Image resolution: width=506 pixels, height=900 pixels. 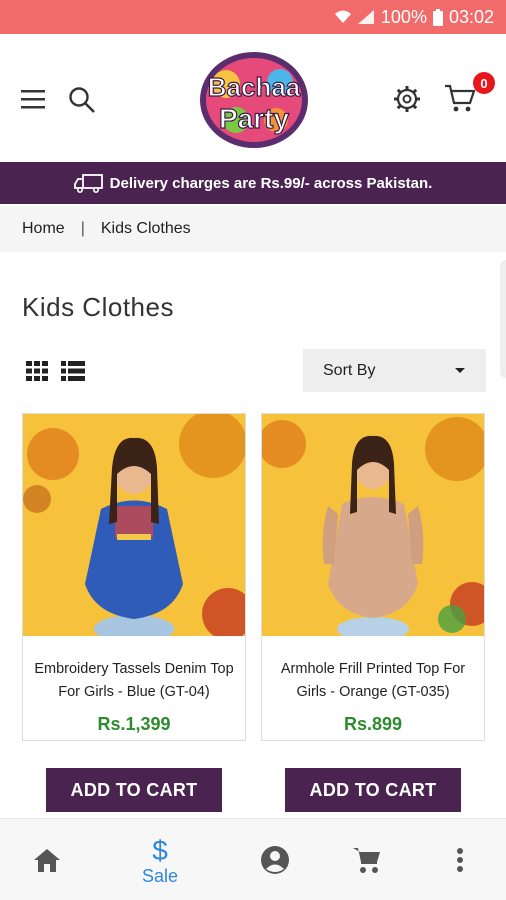 What do you see at coordinates (43, 229) in the screenshot?
I see `breadcrumb-home: Home` at bounding box center [43, 229].